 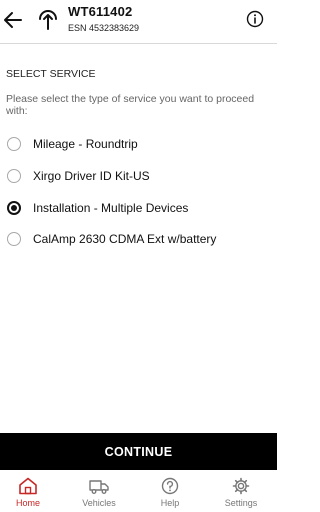 What do you see at coordinates (138, 22) in the screenshot?
I see `top-header: WT611402 ESN 4532383629` at bounding box center [138, 22].